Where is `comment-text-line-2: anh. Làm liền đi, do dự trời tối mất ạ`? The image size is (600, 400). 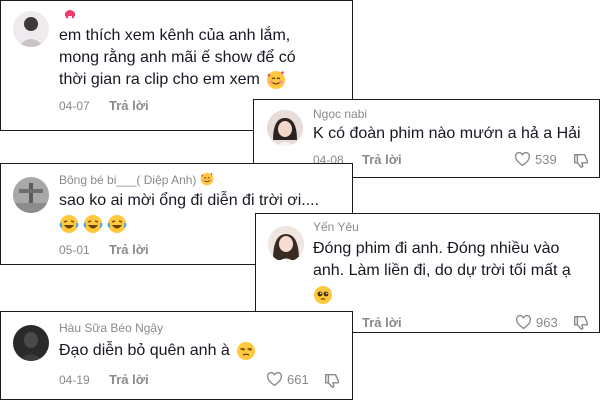 comment-text-line-2: anh. Làm liền đi, do dự trời tối mất ạ is located at coordinates (442, 270).